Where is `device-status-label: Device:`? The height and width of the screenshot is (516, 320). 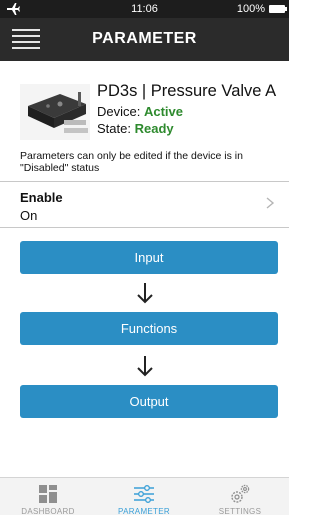
device-status-label: Device: is located at coordinates (119, 111).